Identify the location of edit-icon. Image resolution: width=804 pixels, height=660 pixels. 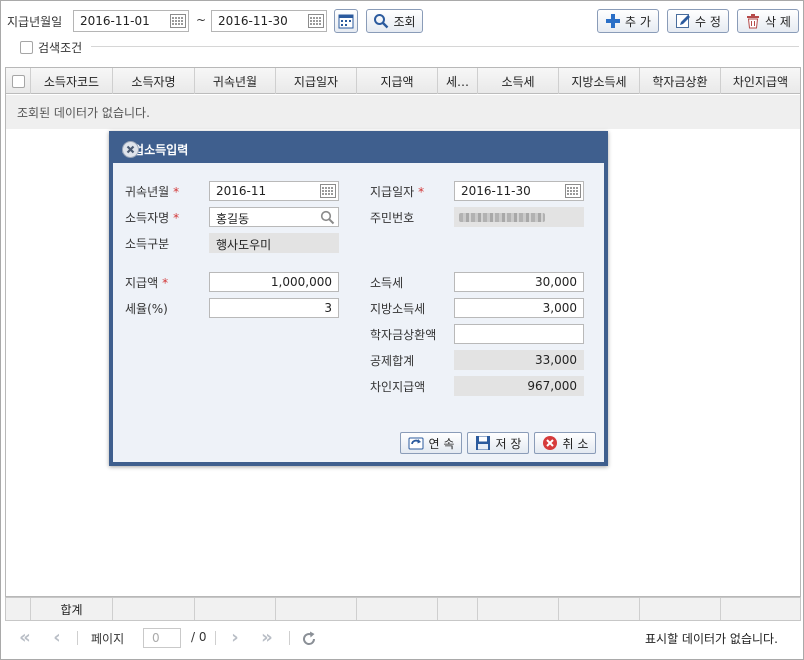
(683, 21).